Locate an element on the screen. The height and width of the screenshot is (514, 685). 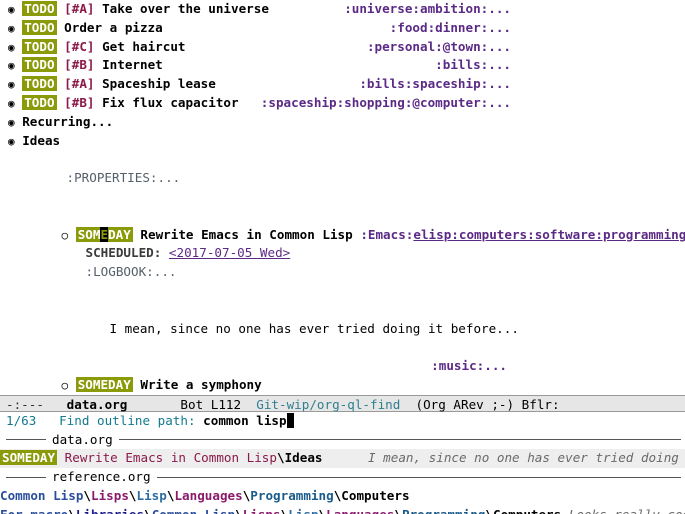
modeline-position: Bot L112 is located at coordinates (211, 404).